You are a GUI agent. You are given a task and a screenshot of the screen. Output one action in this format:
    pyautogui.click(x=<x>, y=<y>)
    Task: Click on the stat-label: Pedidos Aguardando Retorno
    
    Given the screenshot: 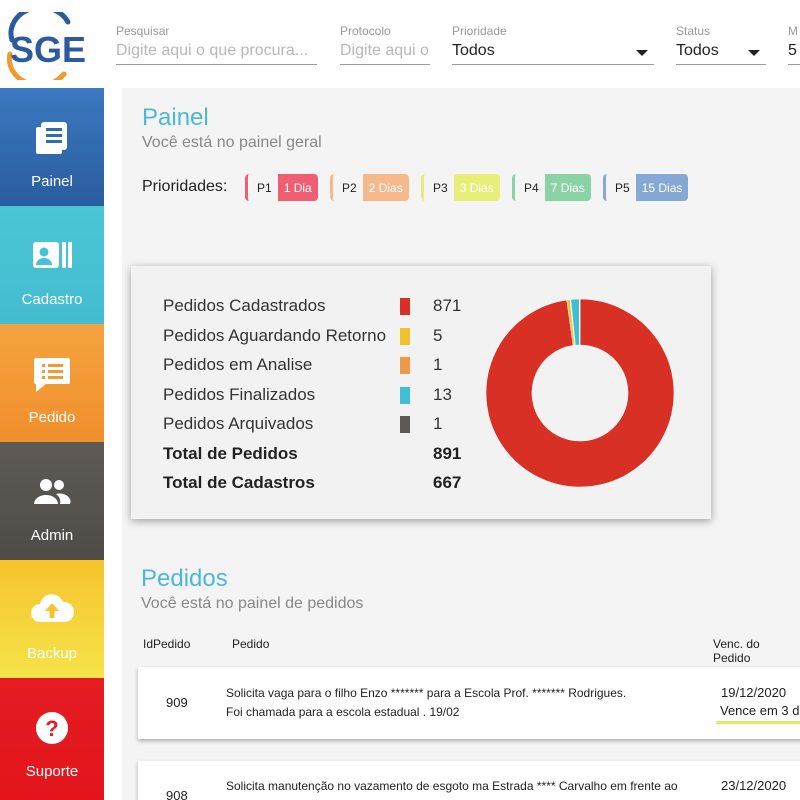 What is the action you would take?
    pyautogui.click(x=275, y=335)
    